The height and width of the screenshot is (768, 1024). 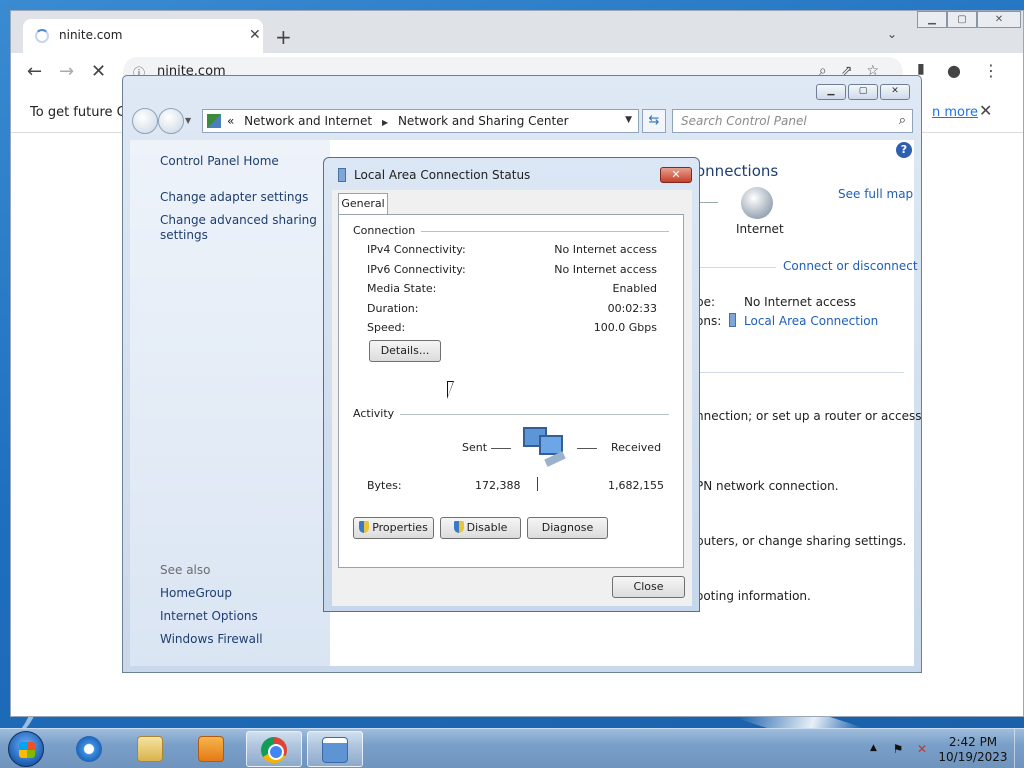 I want to click on forward-button, so click(x=171, y=121).